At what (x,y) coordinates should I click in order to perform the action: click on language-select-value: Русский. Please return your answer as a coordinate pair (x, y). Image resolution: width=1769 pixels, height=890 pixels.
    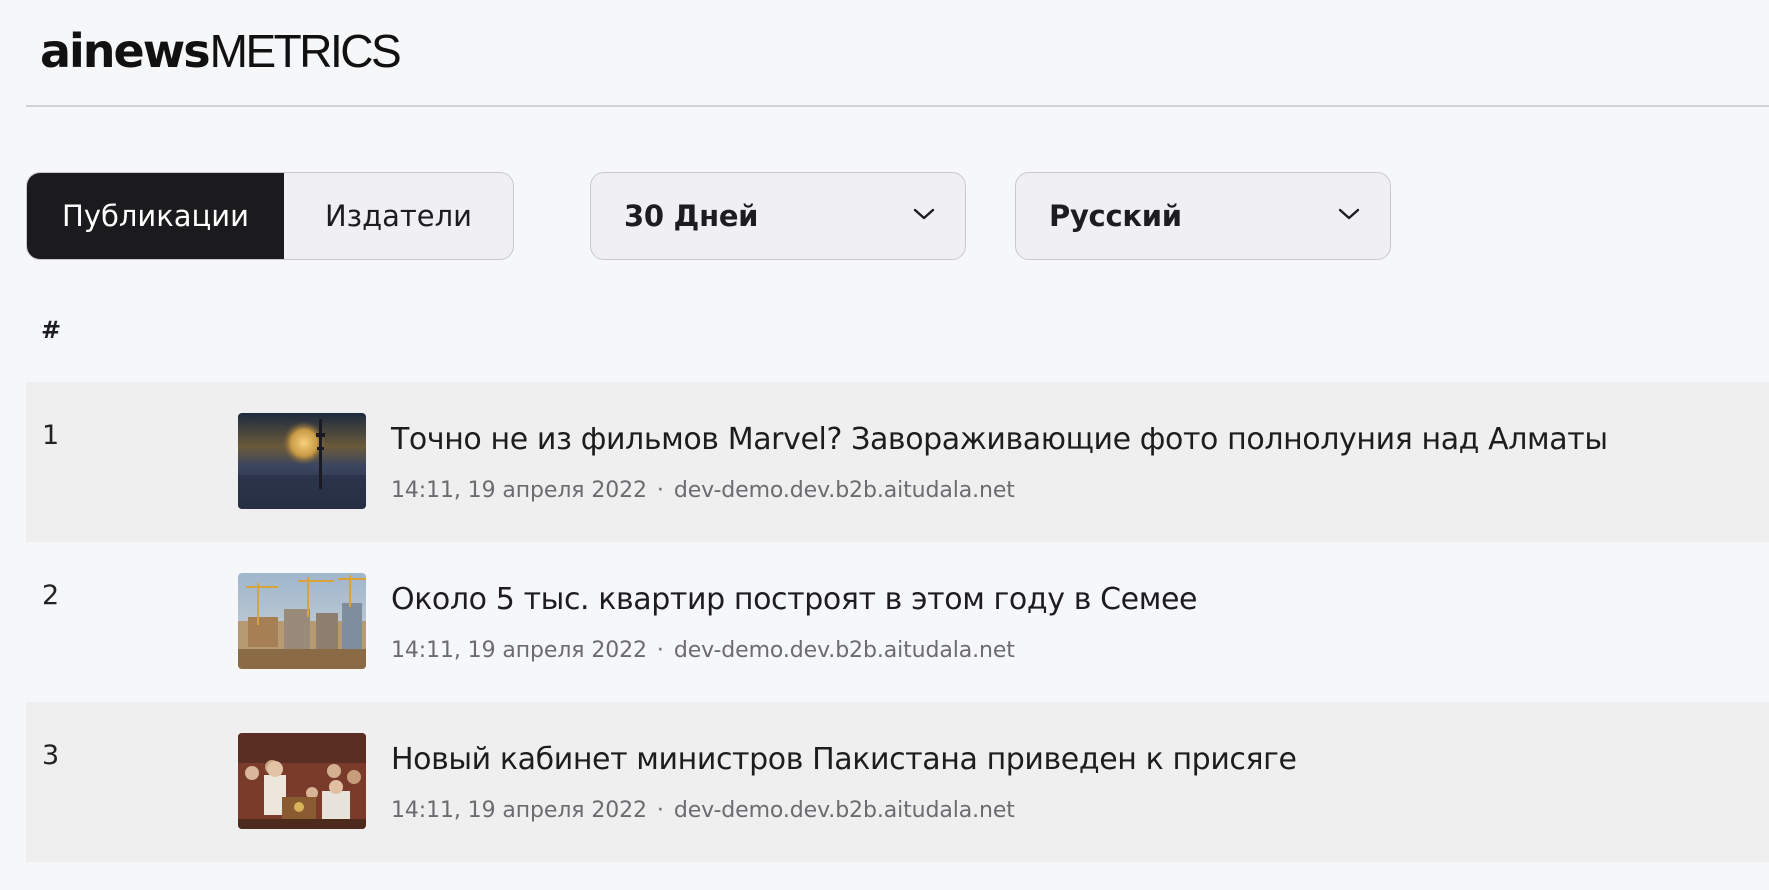
    Looking at the image, I should click on (1115, 216).